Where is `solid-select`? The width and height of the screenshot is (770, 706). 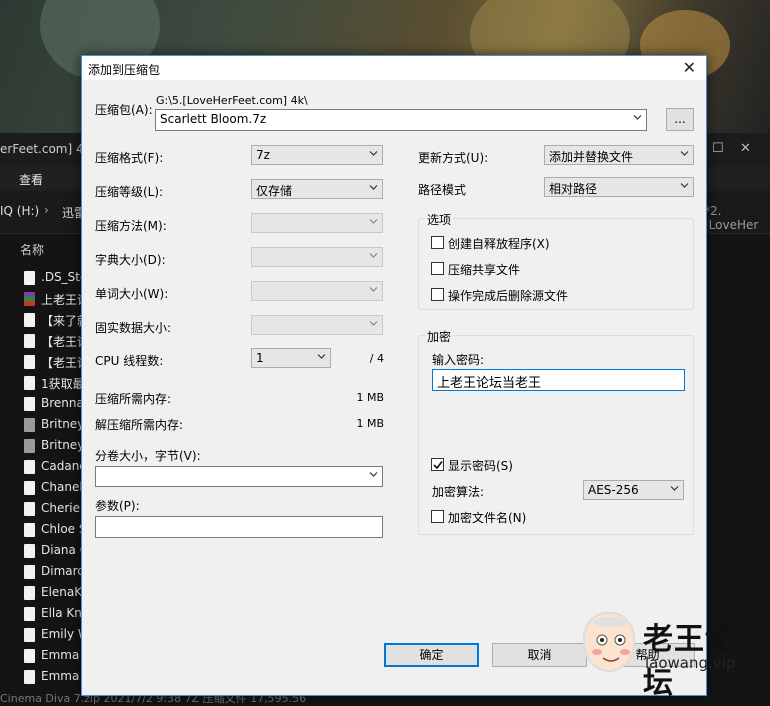
solid-select is located at coordinates (317, 325).